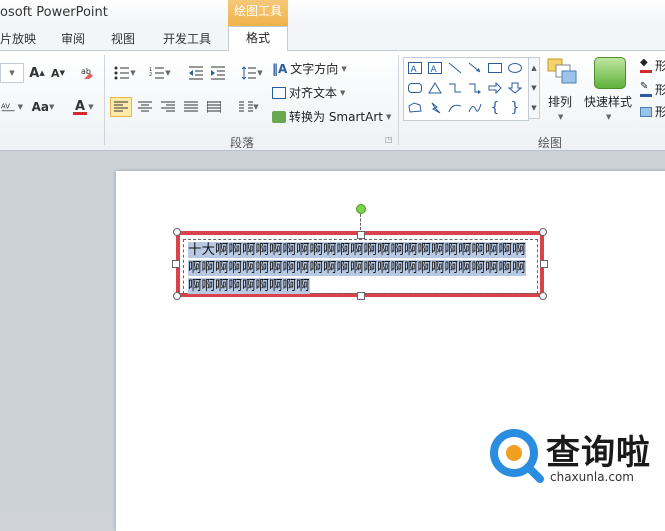  Describe the element at coordinates (592, 477) in the screenshot. I see `watermark-url: chaxunla.com` at that location.